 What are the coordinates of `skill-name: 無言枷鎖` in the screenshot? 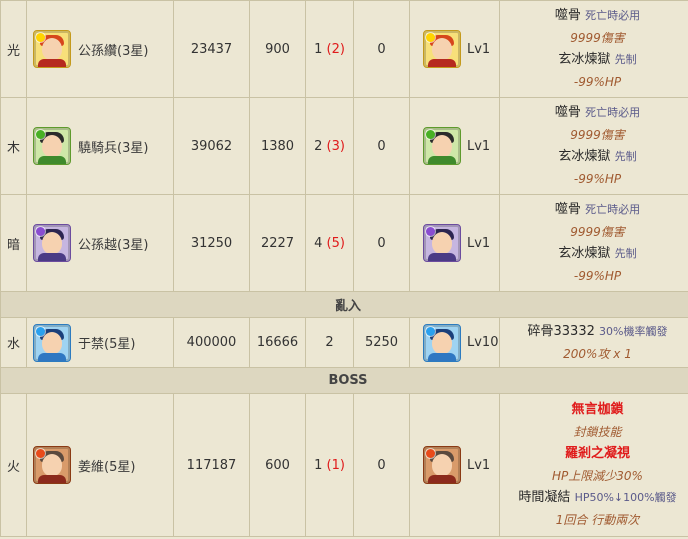 It's located at (597, 409).